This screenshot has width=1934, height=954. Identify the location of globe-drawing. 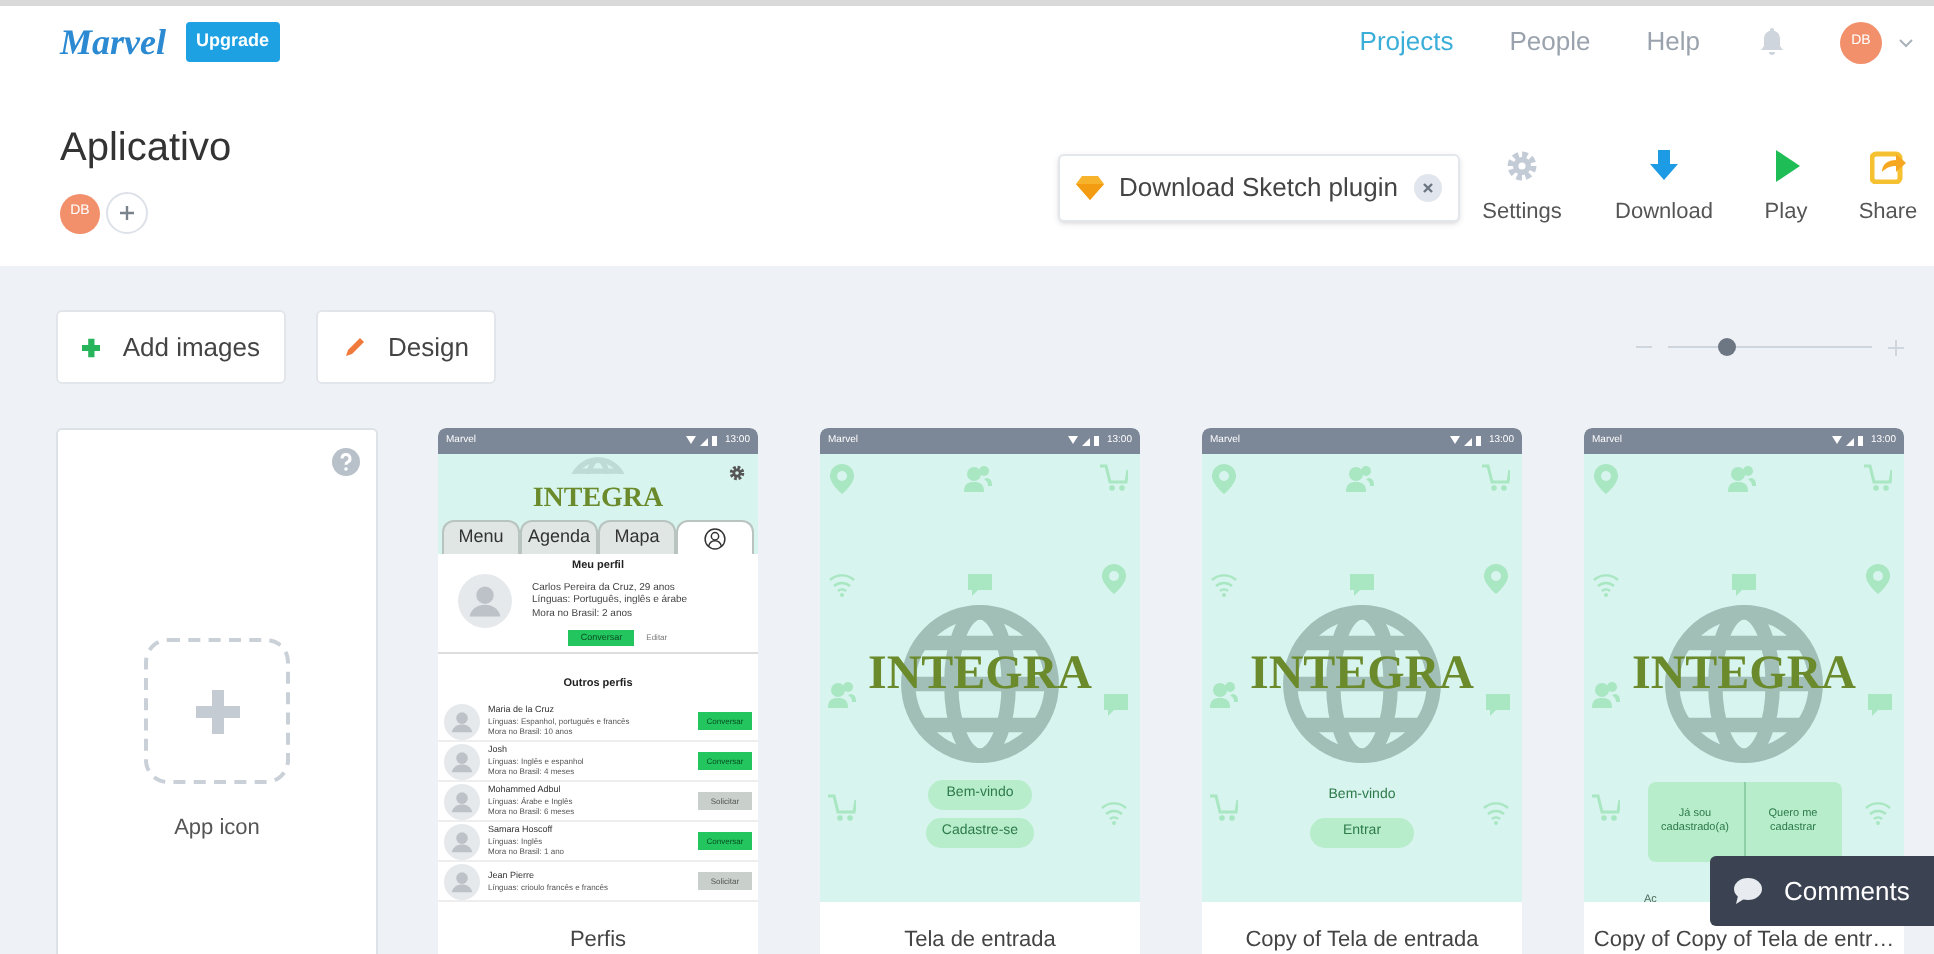
(598, 465).